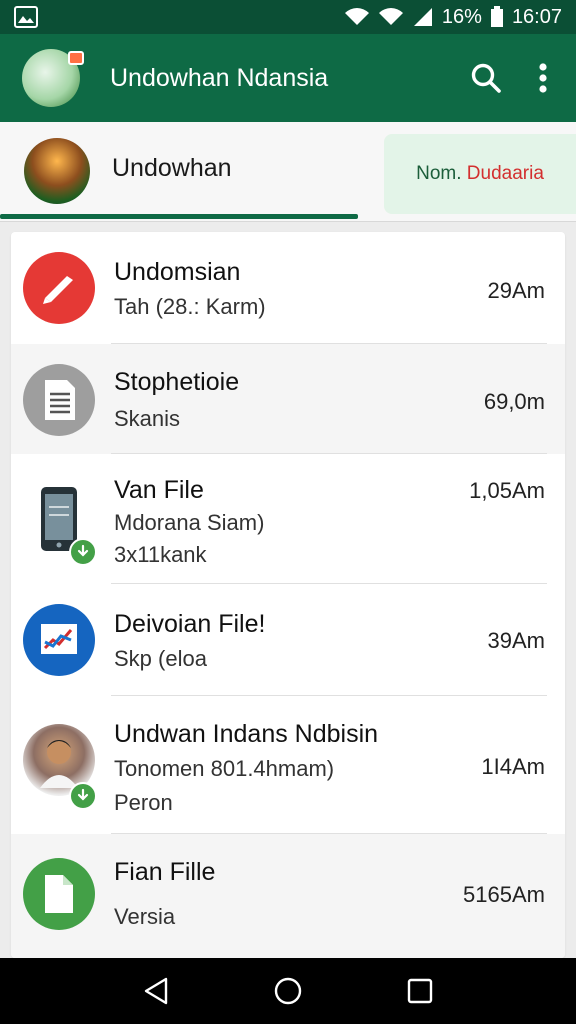 This screenshot has width=576, height=1024. Describe the element at coordinates (505, 173) in the screenshot. I see `tab-label-part2: Dudaaria` at that location.